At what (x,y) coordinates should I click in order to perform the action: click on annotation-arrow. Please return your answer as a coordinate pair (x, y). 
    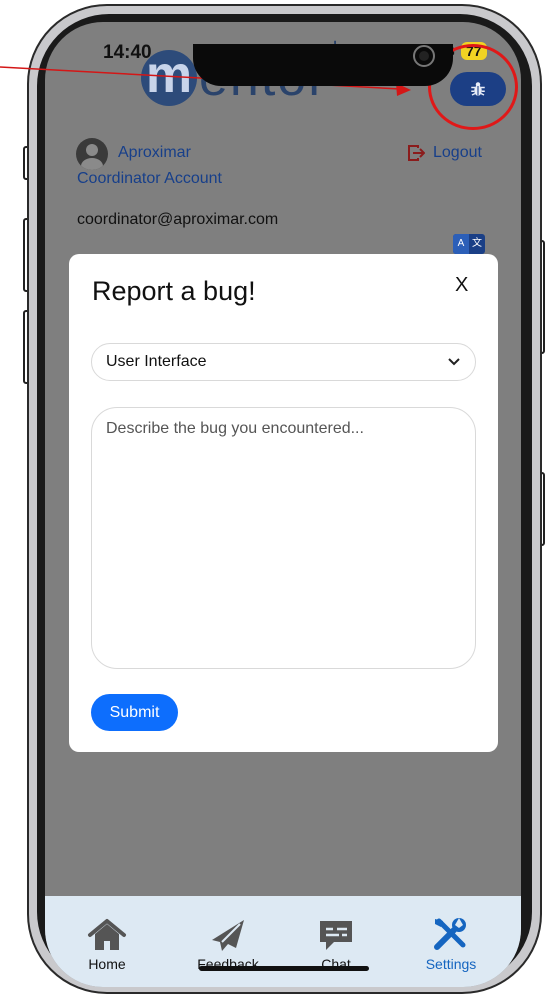
    Looking at the image, I should click on (205, 81).